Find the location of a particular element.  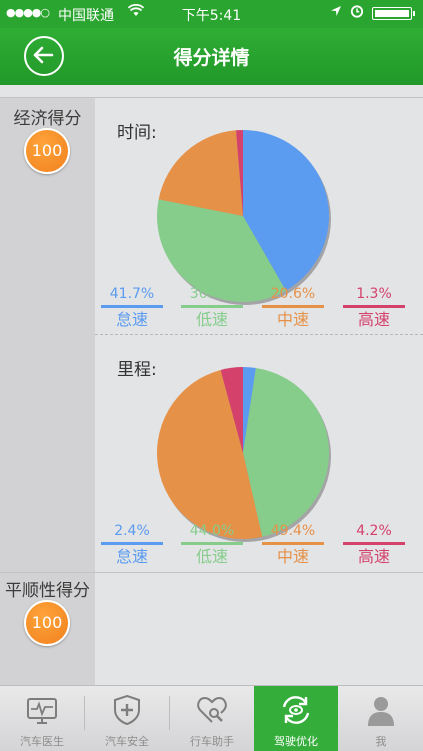

battery-icon is located at coordinates (393, 13).